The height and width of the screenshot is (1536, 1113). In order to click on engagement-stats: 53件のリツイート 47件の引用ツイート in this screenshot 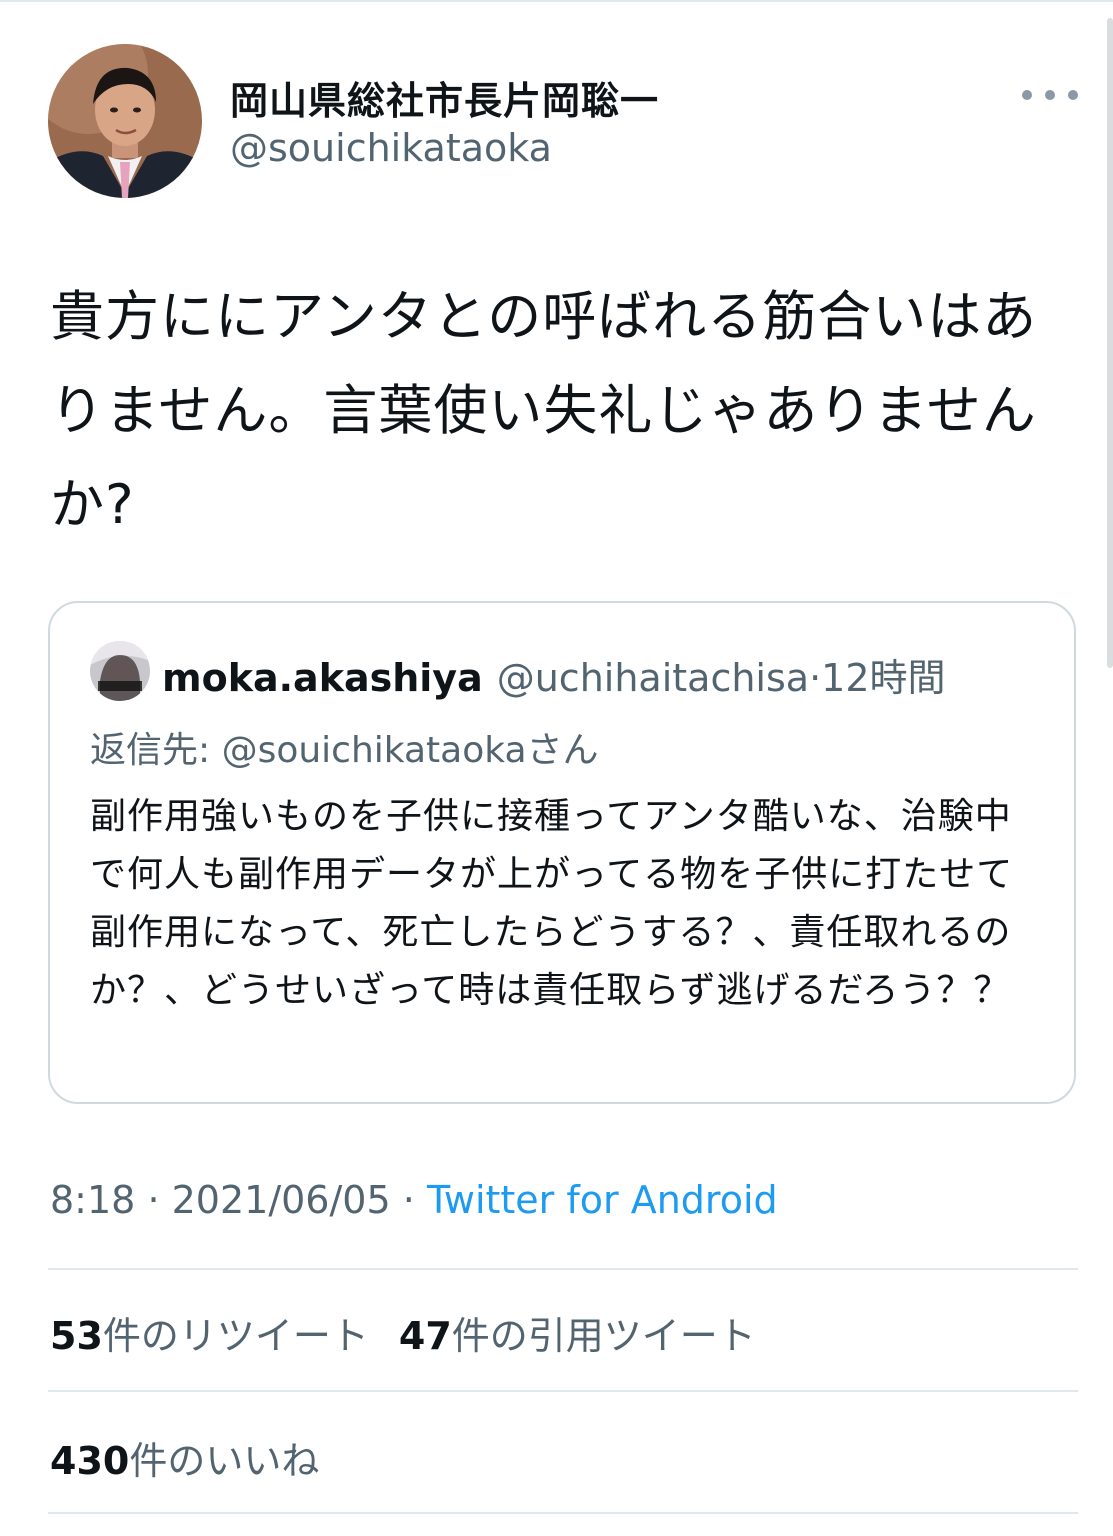, I will do `click(418, 1332)`.